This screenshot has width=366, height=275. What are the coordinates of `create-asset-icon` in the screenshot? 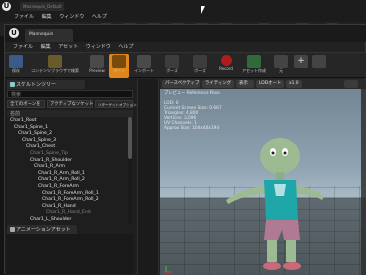 It's located at (254, 61).